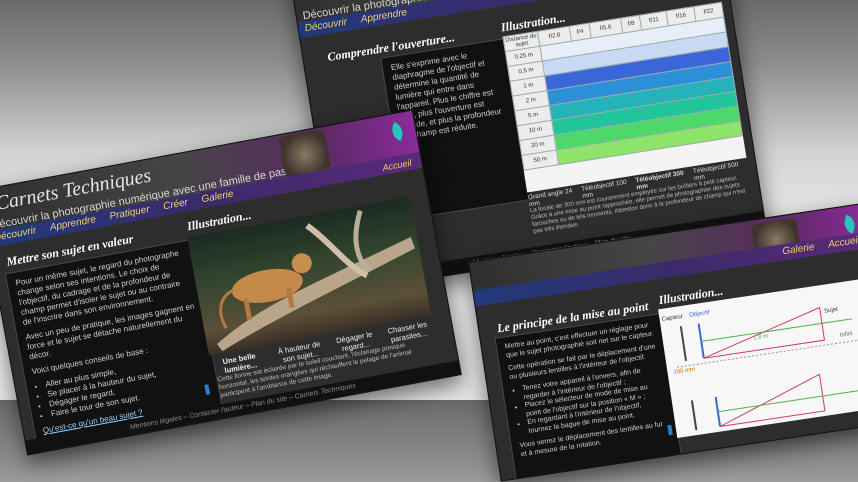 This screenshot has width=858, height=482. I want to click on nav-item-creer: Créer, so click(176, 205).